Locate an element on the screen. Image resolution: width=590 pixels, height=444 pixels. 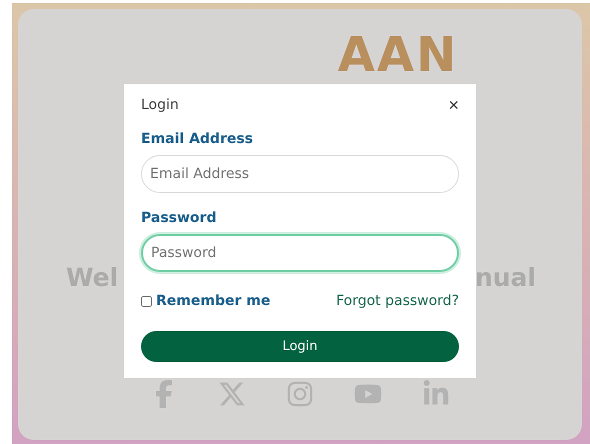
field-label: Email Address is located at coordinates (197, 139).